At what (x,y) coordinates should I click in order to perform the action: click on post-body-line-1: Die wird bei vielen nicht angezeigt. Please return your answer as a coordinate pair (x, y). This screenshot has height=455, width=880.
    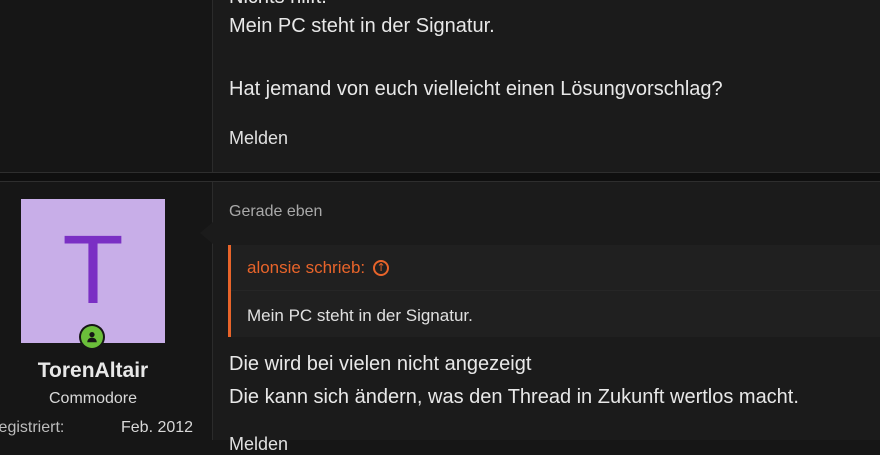
    Looking at the image, I should click on (380, 364).